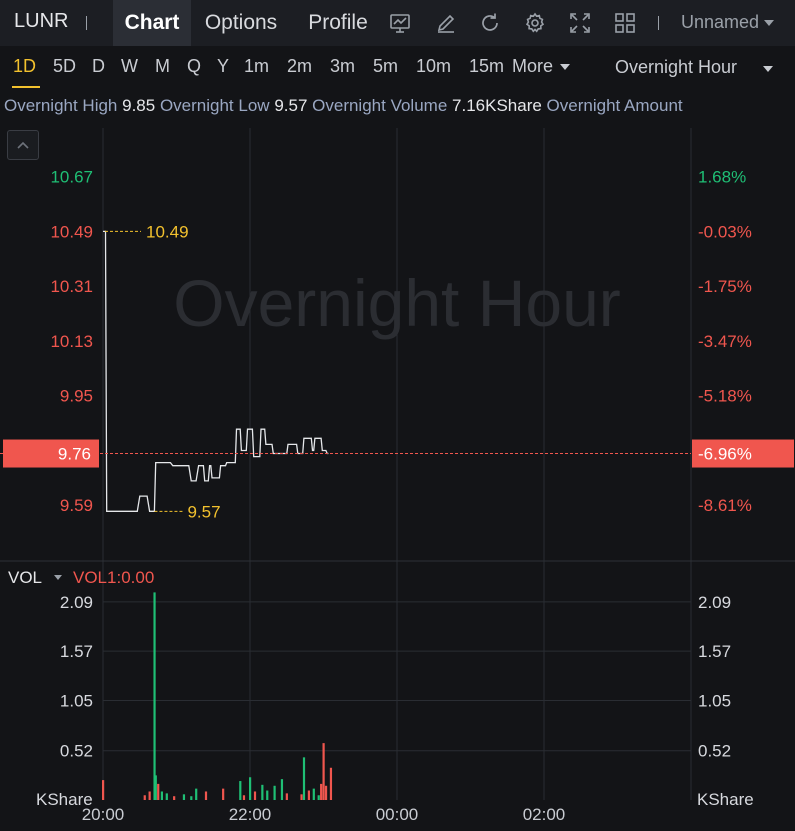 The width and height of the screenshot is (795, 831). What do you see at coordinates (76, 396) in the screenshot?
I see `y-tick-label-left: 9.95` at bounding box center [76, 396].